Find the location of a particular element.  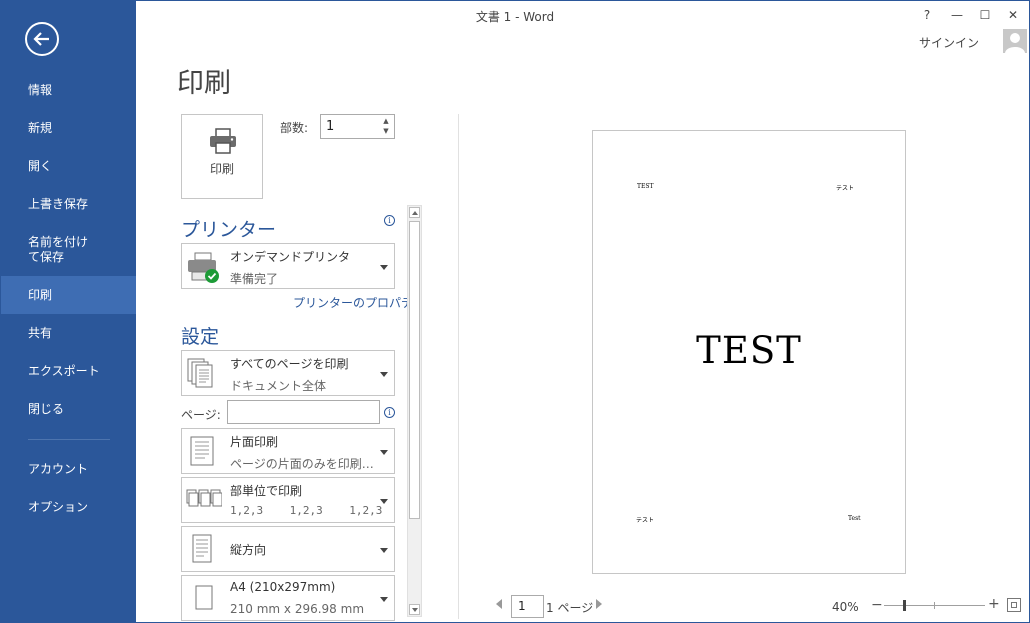

printer-info-icon: i is located at coordinates (389, 220).